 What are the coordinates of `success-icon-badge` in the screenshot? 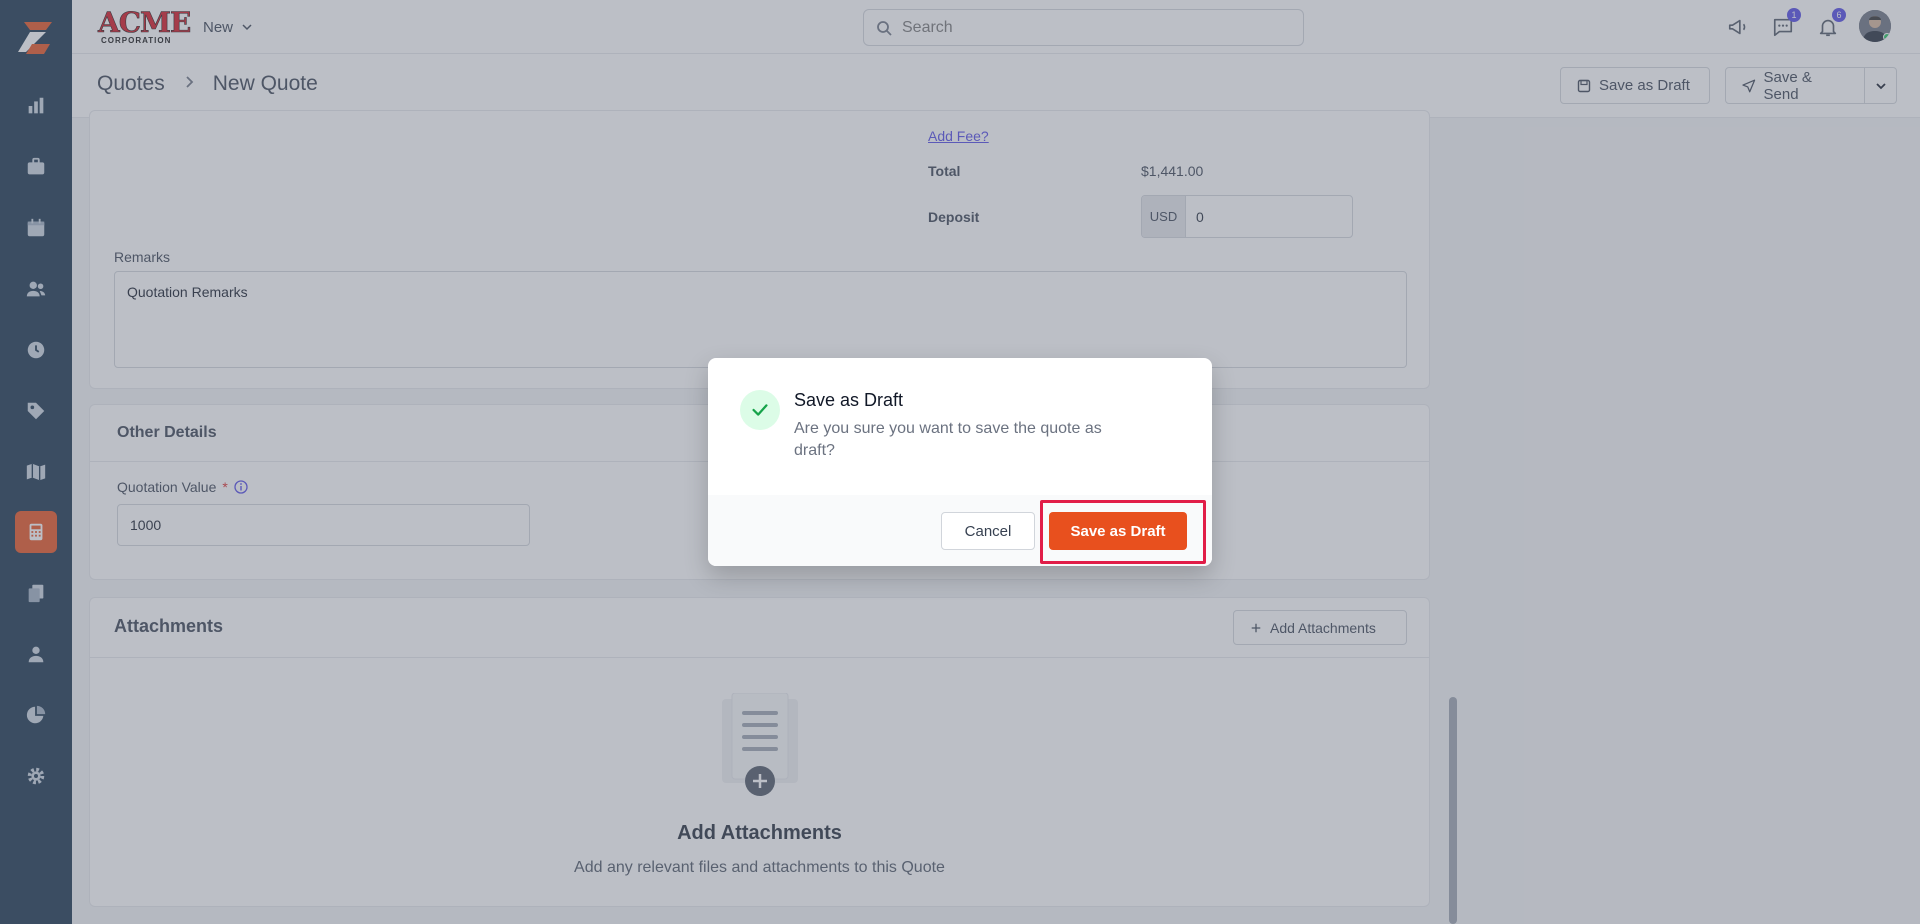 It's located at (760, 410).